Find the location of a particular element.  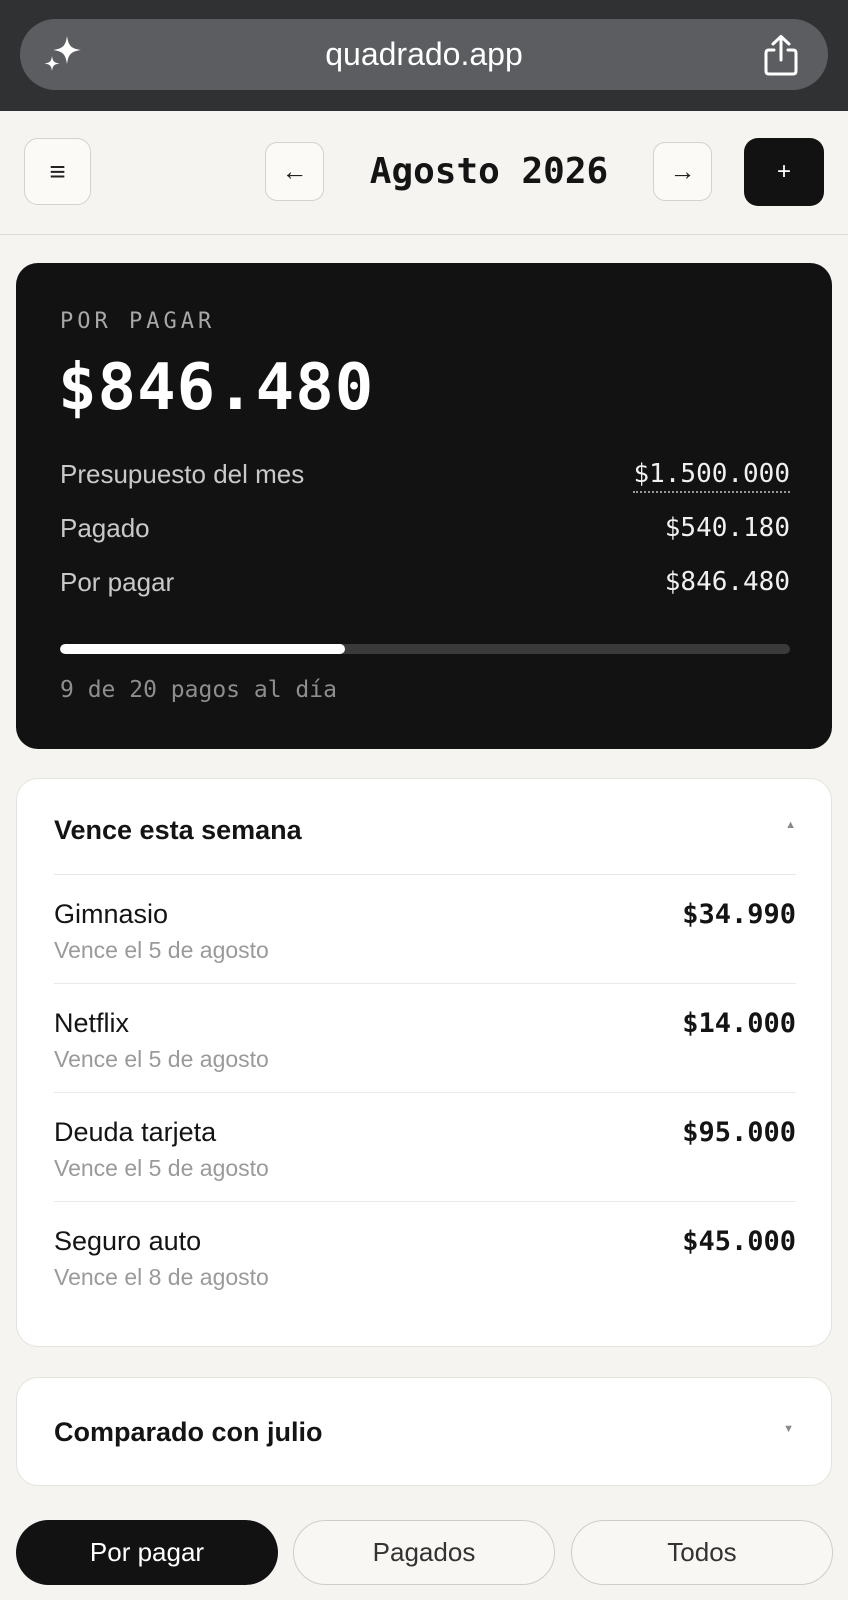

previous-month-button: ← is located at coordinates (294, 171).